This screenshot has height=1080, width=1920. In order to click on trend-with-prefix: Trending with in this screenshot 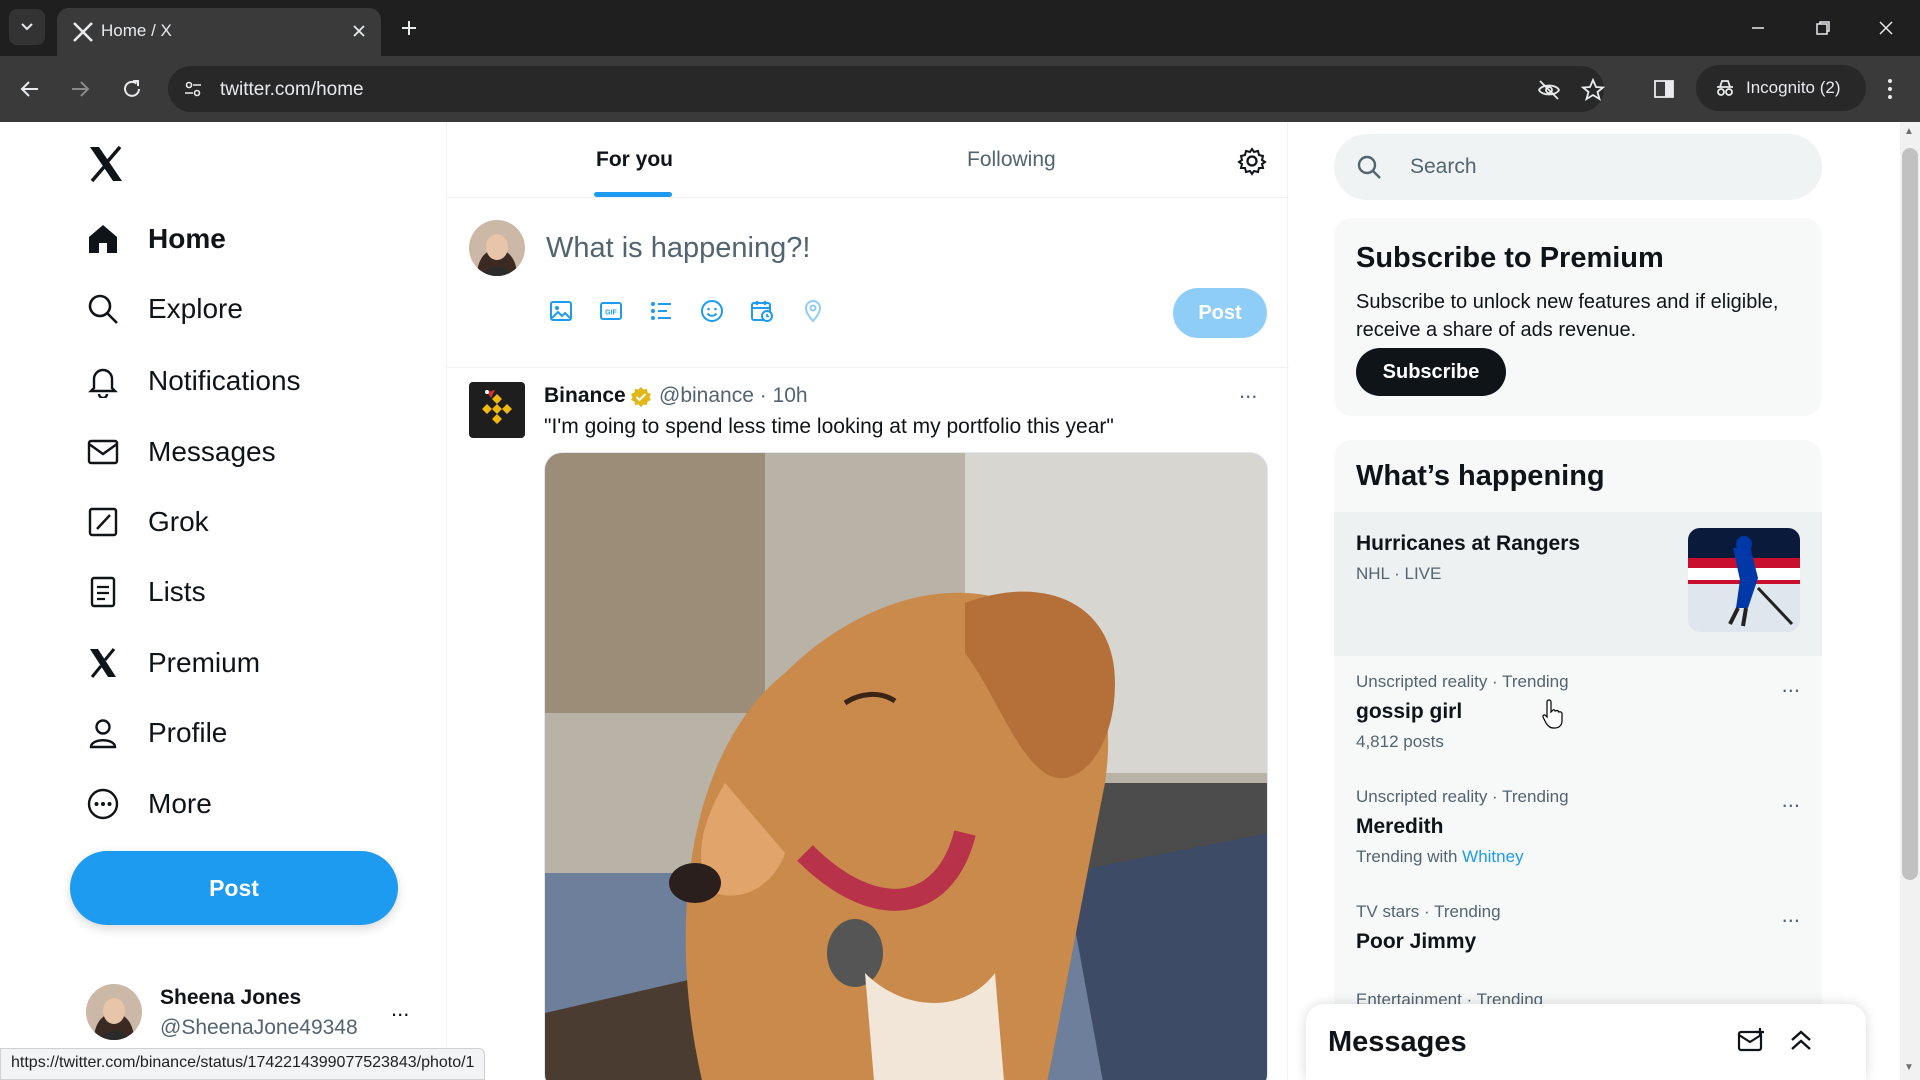, I will do `click(1407, 856)`.